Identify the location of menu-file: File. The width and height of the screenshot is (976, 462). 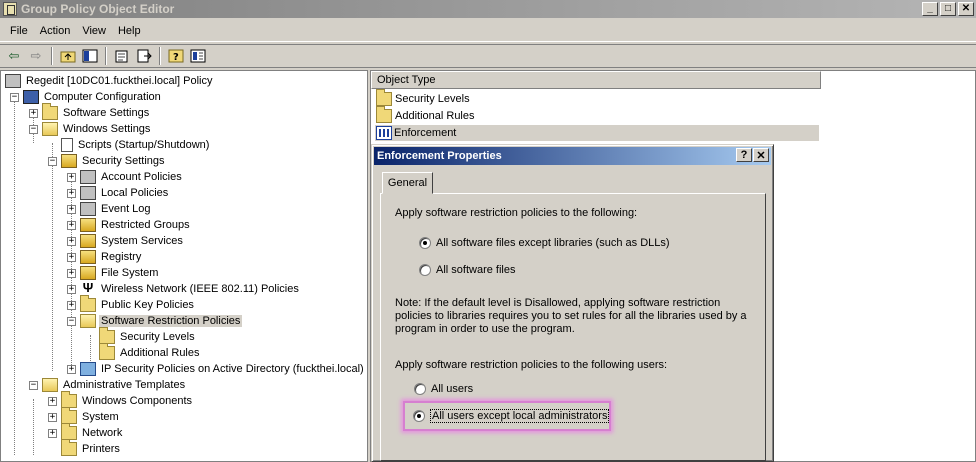
(19, 31).